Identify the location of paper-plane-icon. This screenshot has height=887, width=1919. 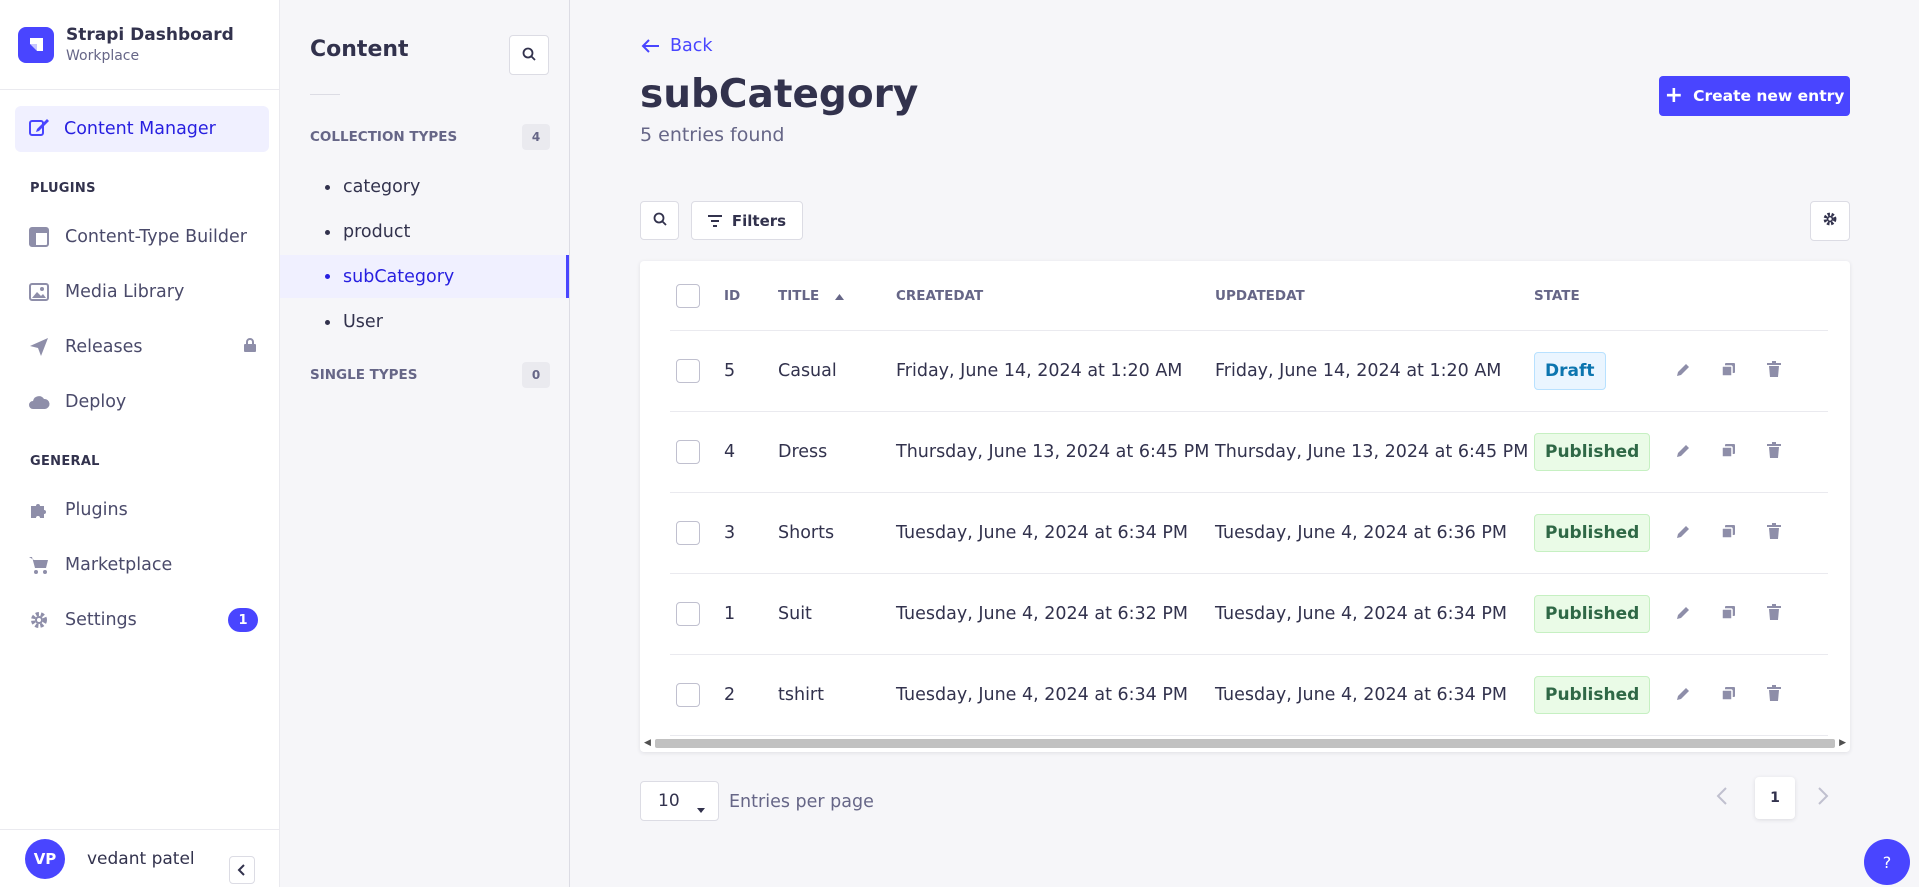
(39, 347).